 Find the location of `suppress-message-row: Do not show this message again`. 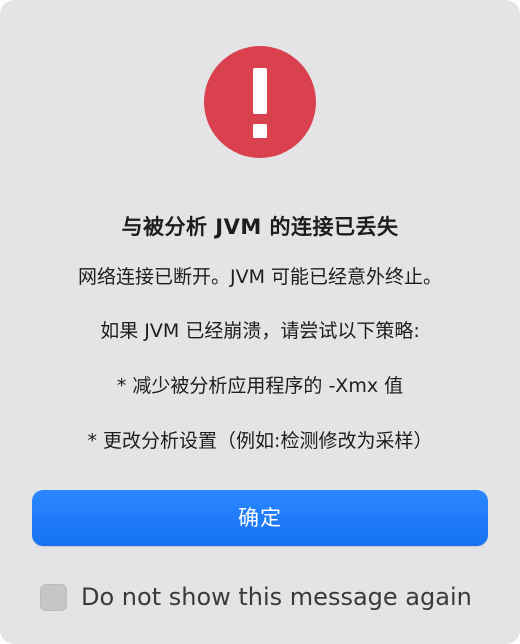

suppress-message-row: Do not show this message again is located at coordinates (256, 597).